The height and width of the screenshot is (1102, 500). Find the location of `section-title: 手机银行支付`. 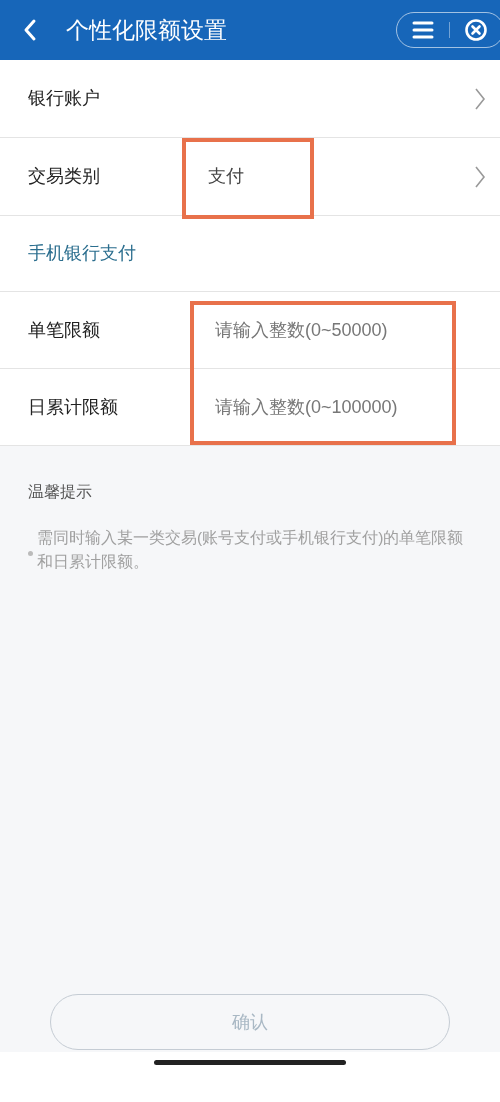

section-title: 手机银行支付 is located at coordinates (82, 253).